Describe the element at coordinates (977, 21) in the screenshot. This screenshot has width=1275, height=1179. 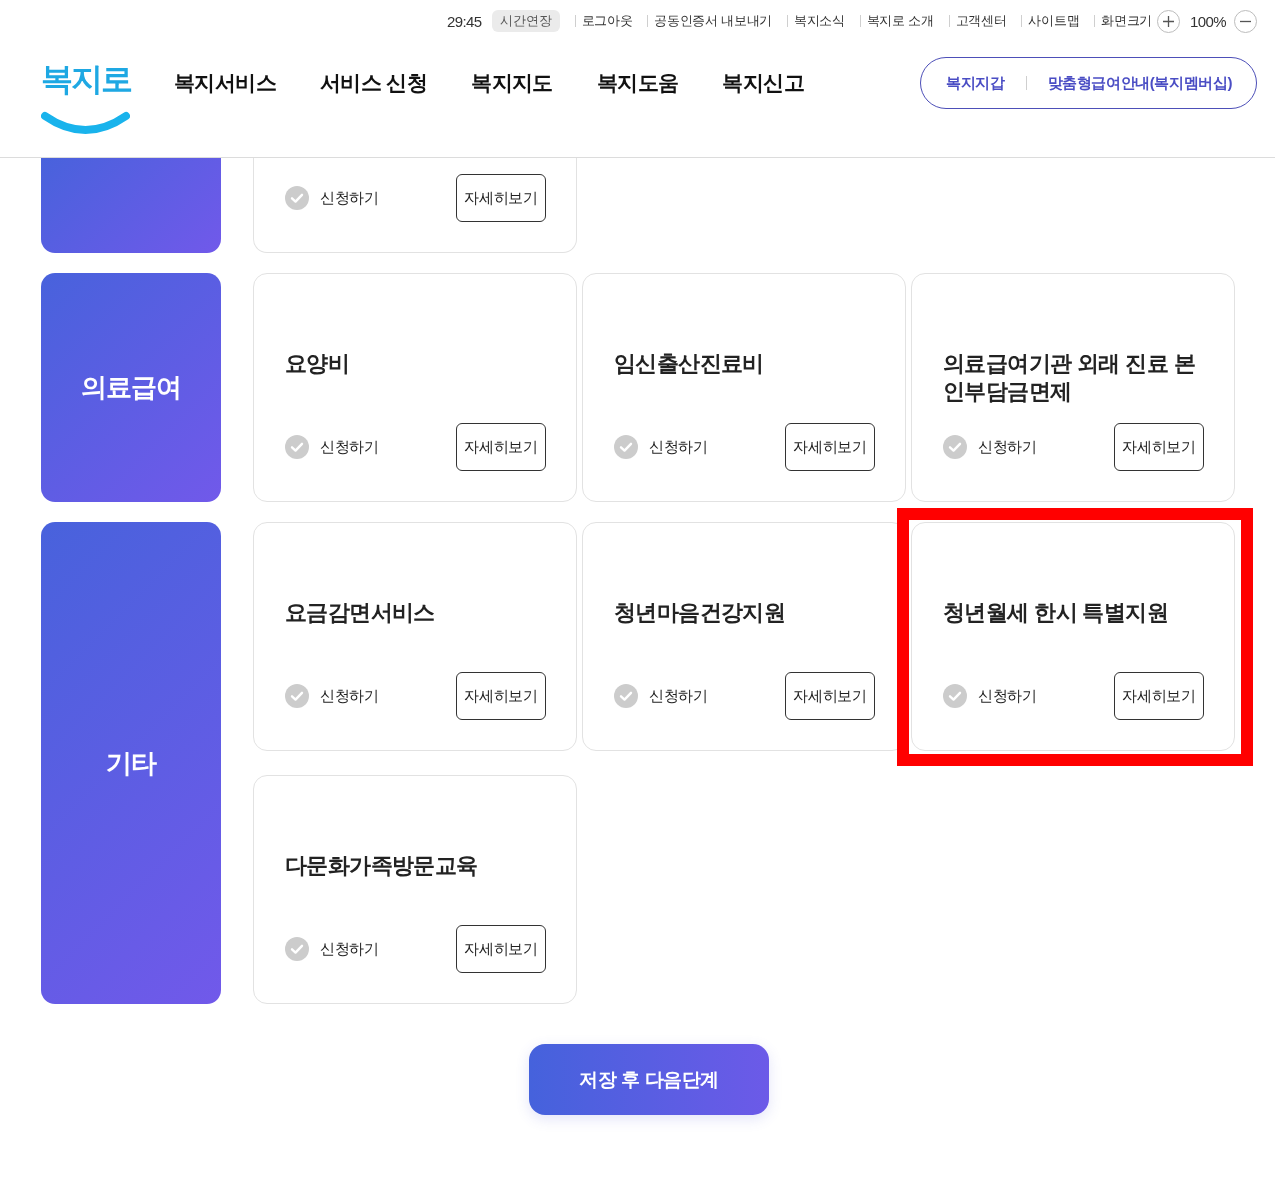
I see `utility-link: 고객센터` at that location.